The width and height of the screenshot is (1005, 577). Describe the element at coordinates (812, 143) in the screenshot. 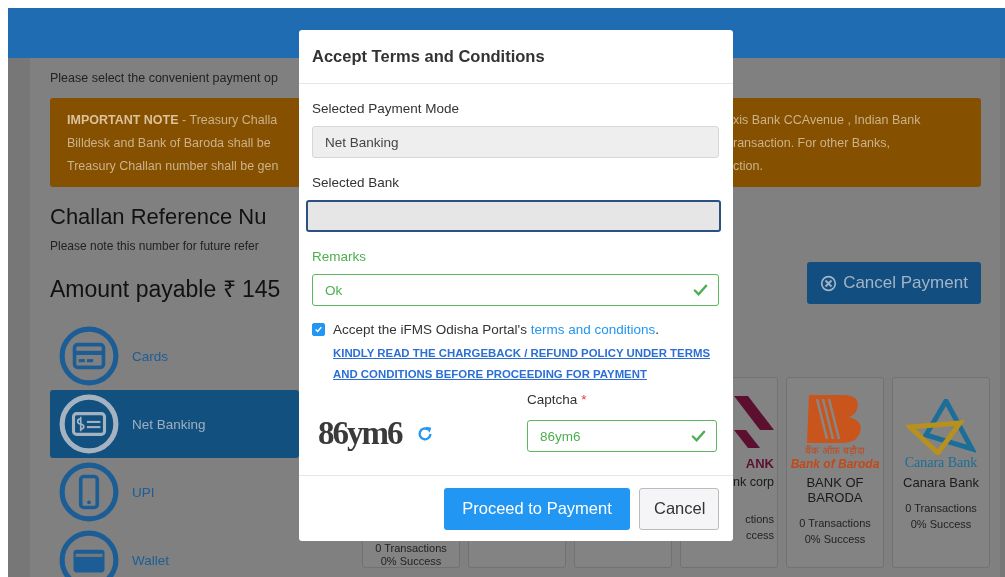

I see `note-text: ransaction. For other Banks,` at that location.